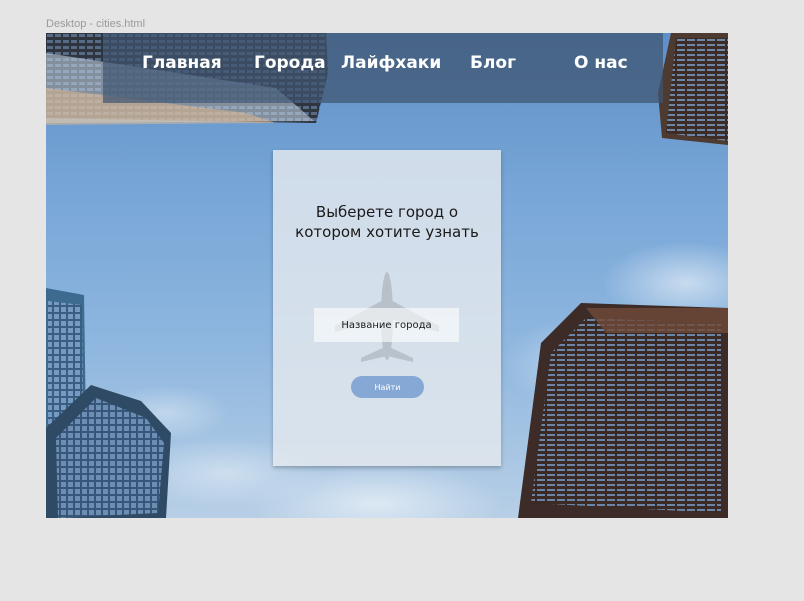 This screenshot has width=804, height=601. I want to click on card-title: Выберете город о котором хотите узнать, so click(387, 222).